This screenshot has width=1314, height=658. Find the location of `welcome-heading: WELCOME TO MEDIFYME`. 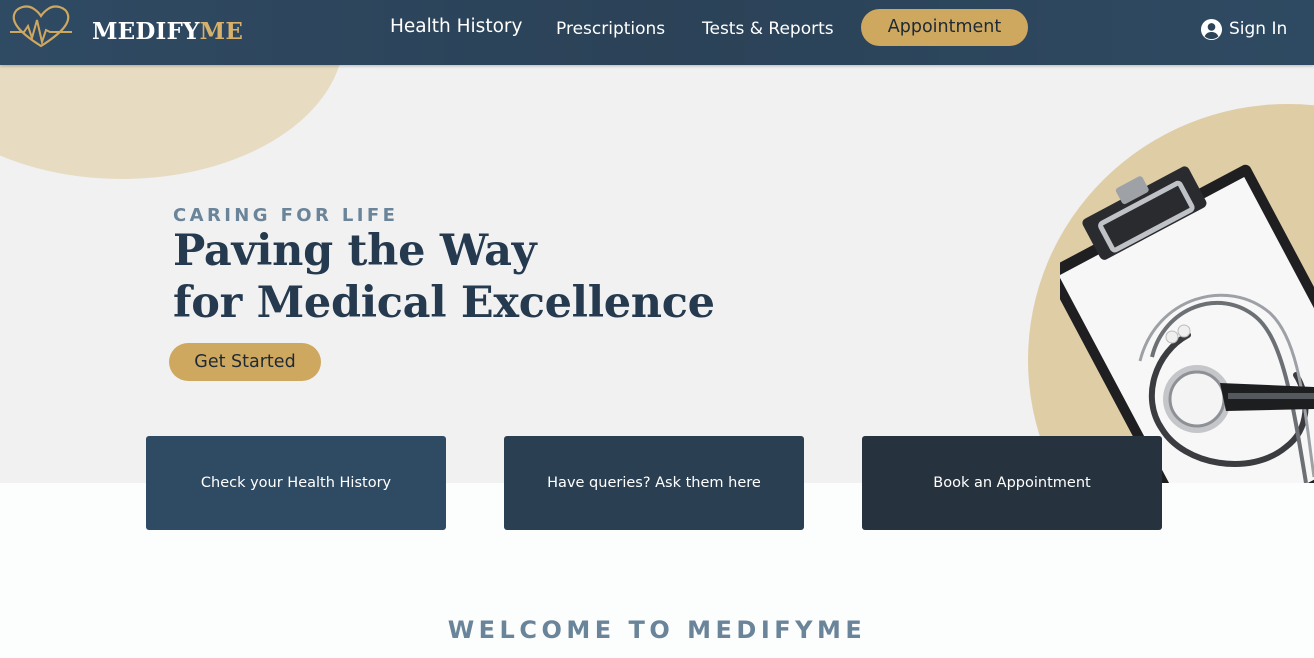

welcome-heading: WELCOME TO MEDIFYME is located at coordinates (657, 630).